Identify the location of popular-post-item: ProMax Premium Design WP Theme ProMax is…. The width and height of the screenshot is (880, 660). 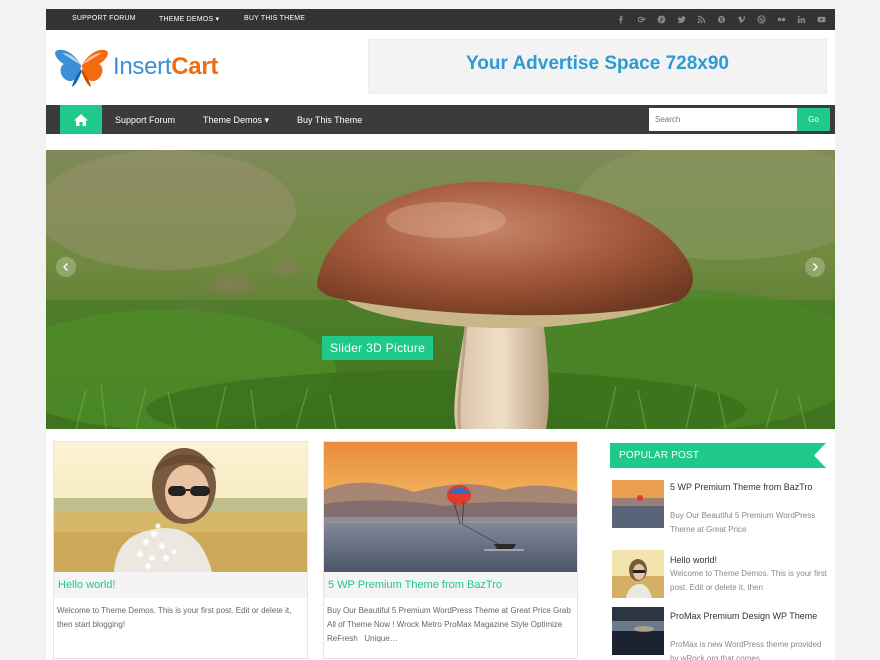
(719, 633).